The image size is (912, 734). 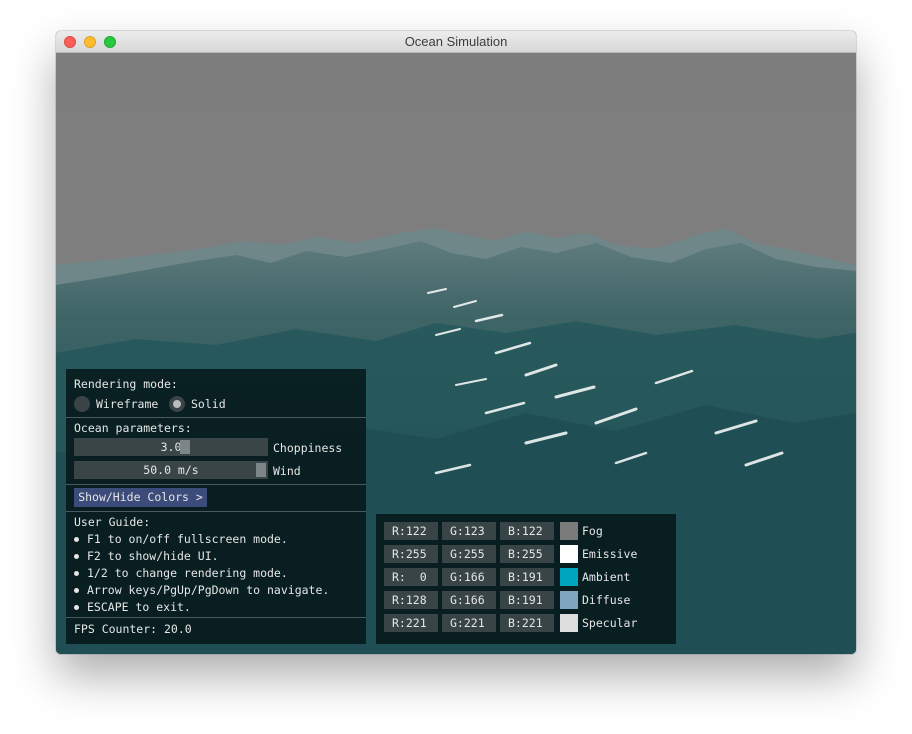 I want to click on fps-counter: FPS Counter: 20.0, so click(x=133, y=629).